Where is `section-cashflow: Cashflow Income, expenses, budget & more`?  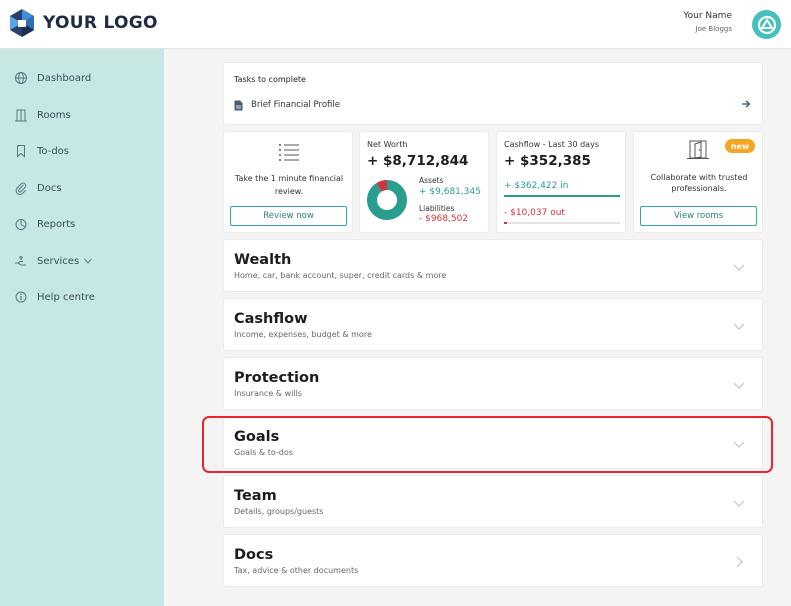 section-cashflow: Cashflow Income, expenses, budget & more is located at coordinates (493, 324).